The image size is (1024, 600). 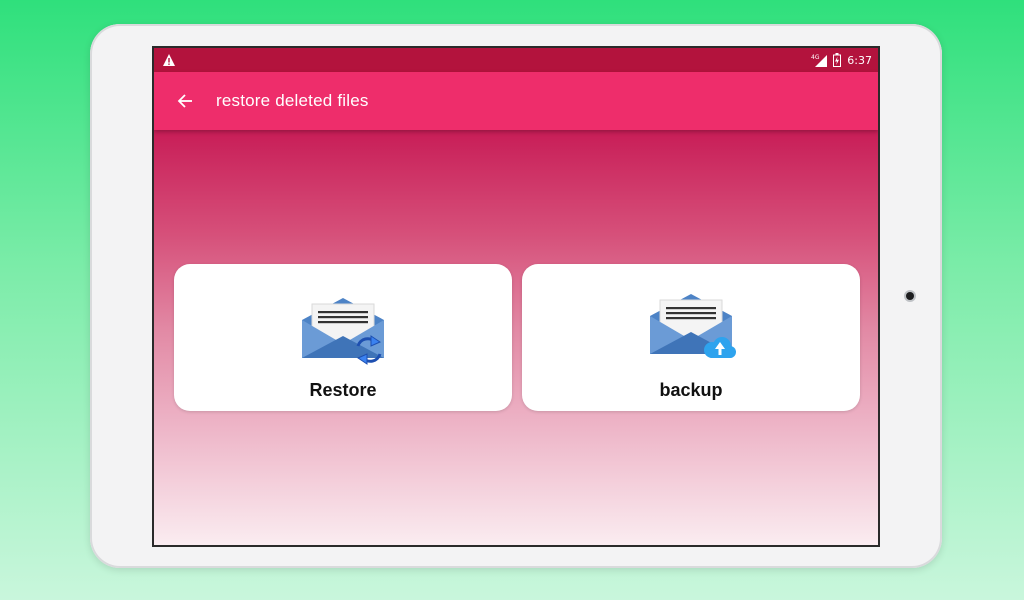 I want to click on battery-charging-icon, so click(x=837, y=60).